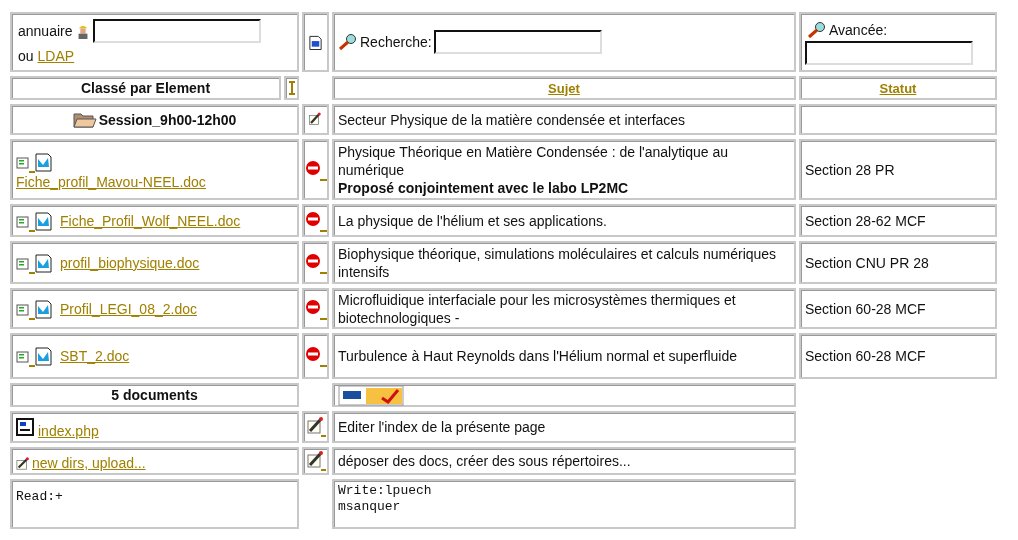  Describe the element at coordinates (865, 220) in the screenshot. I see `status-text: Section 28-62 MCF` at that location.